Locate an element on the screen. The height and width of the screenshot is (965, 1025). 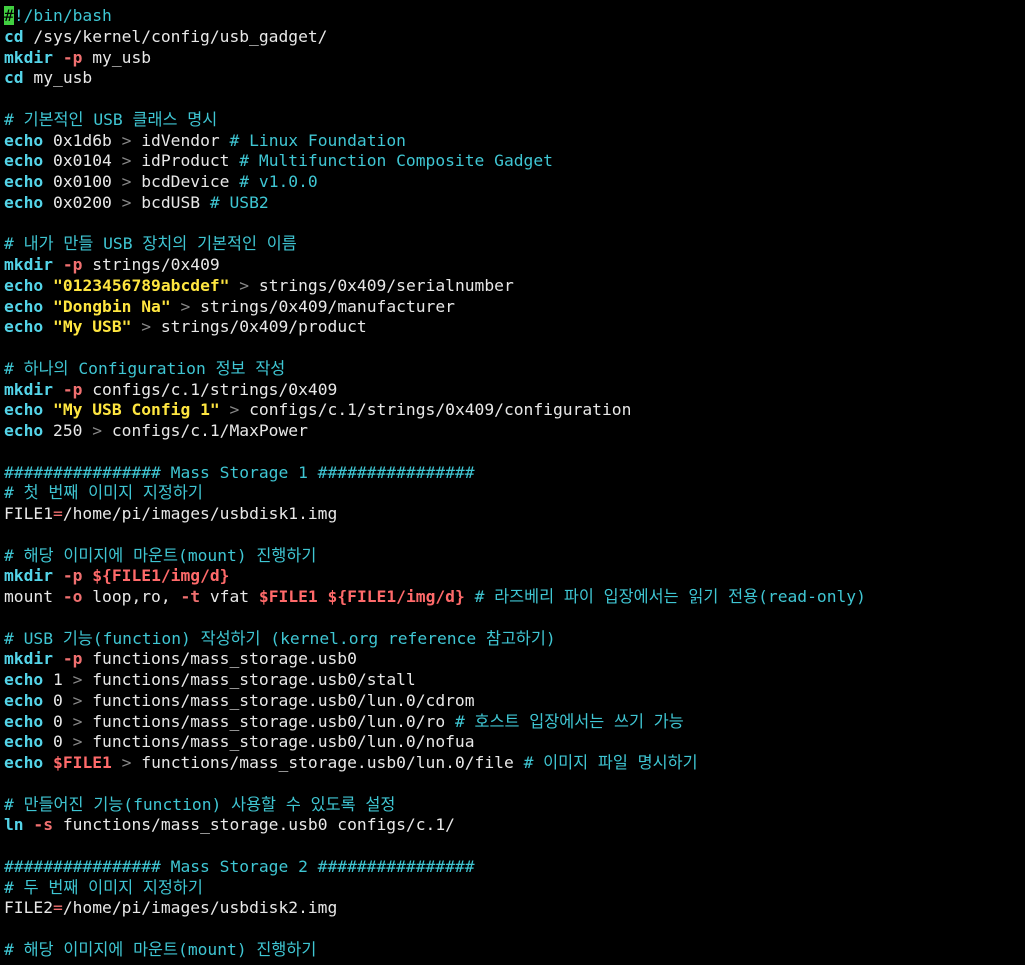
code-line: echo 0x0200 > bcdUSB # USB2 is located at coordinates (514, 203).